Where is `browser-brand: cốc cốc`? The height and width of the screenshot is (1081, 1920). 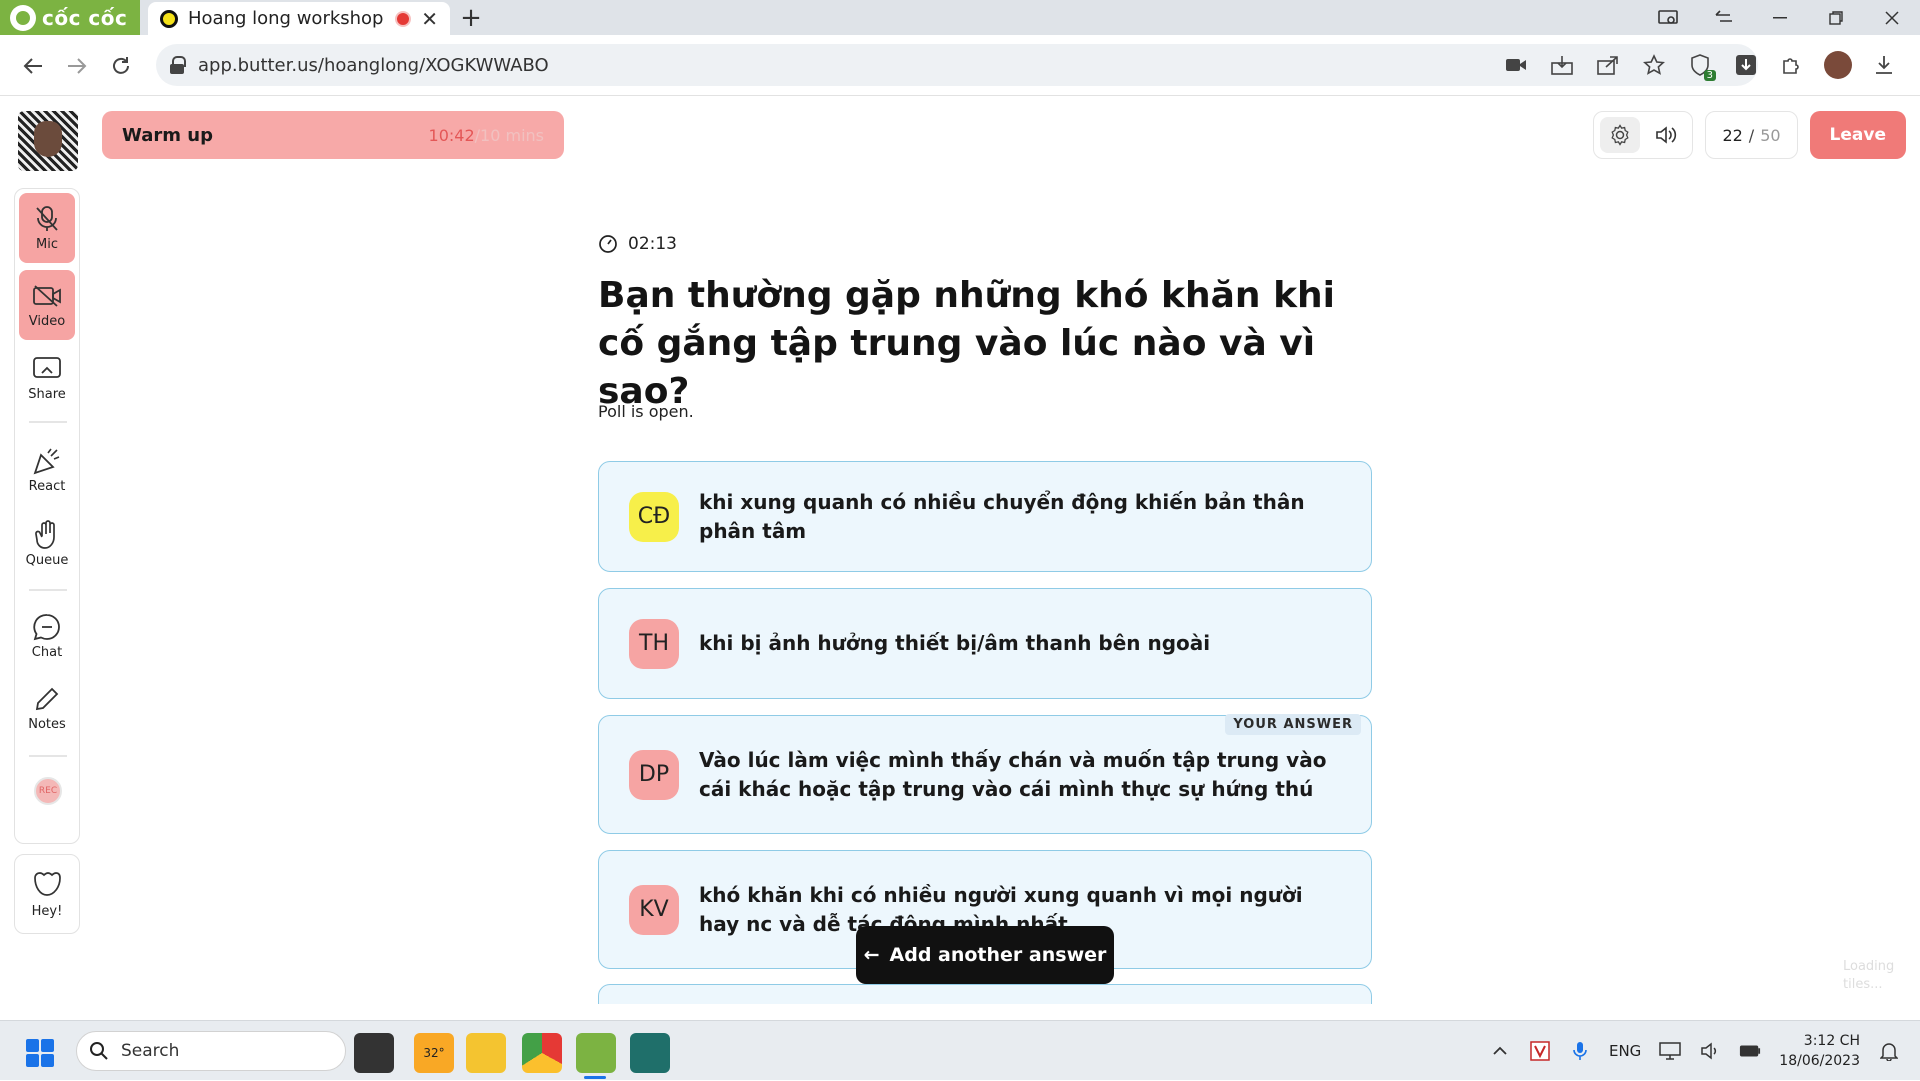 browser-brand: cốc cốc is located at coordinates (70, 17).